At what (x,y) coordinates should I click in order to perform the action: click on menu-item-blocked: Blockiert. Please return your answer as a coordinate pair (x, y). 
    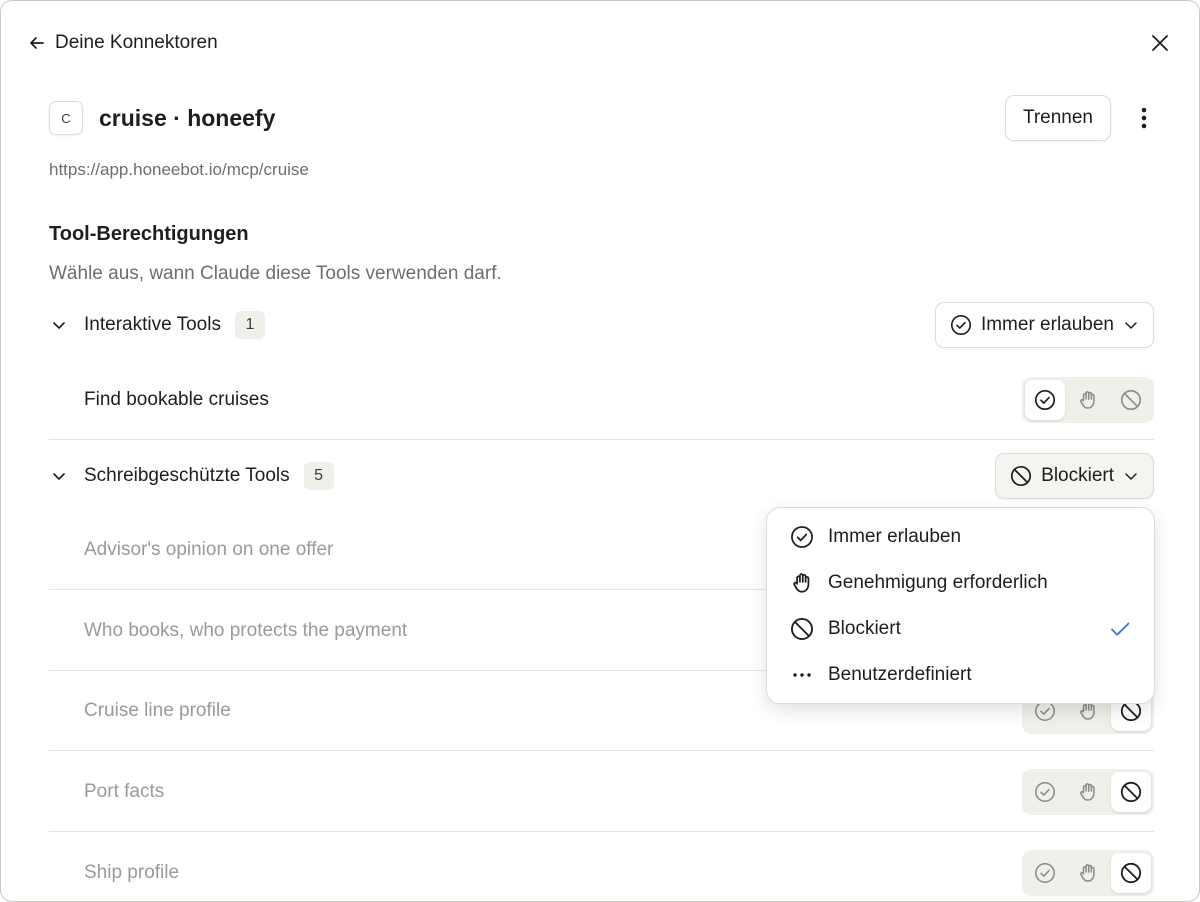
    Looking at the image, I should click on (960, 629).